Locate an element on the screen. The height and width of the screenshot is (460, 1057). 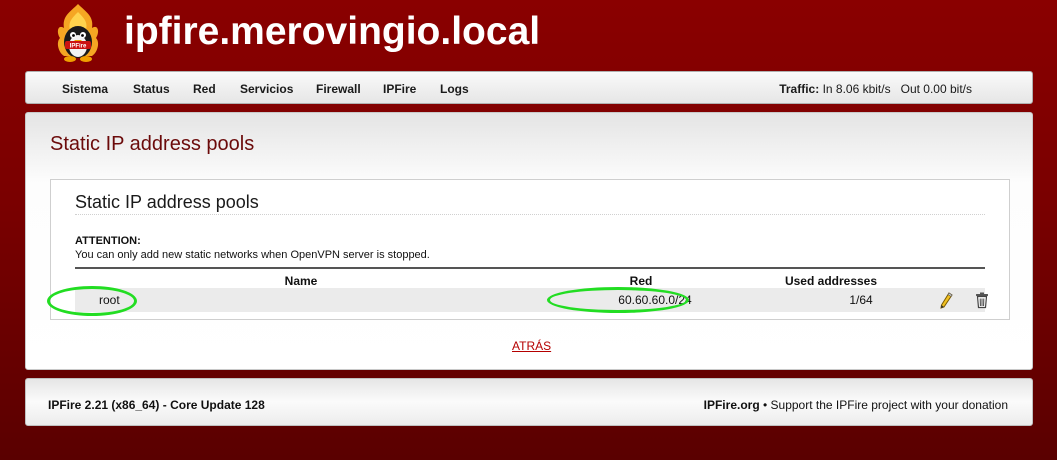
title-divider is located at coordinates (530, 214).